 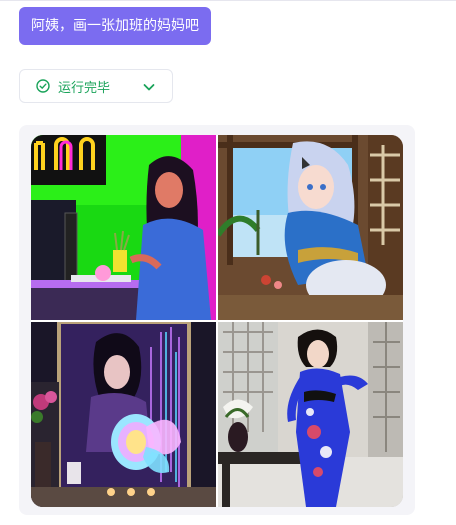 What do you see at coordinates (228, 0) in the screenshot?
I see `top-divider` at bounding box center [228, 0].